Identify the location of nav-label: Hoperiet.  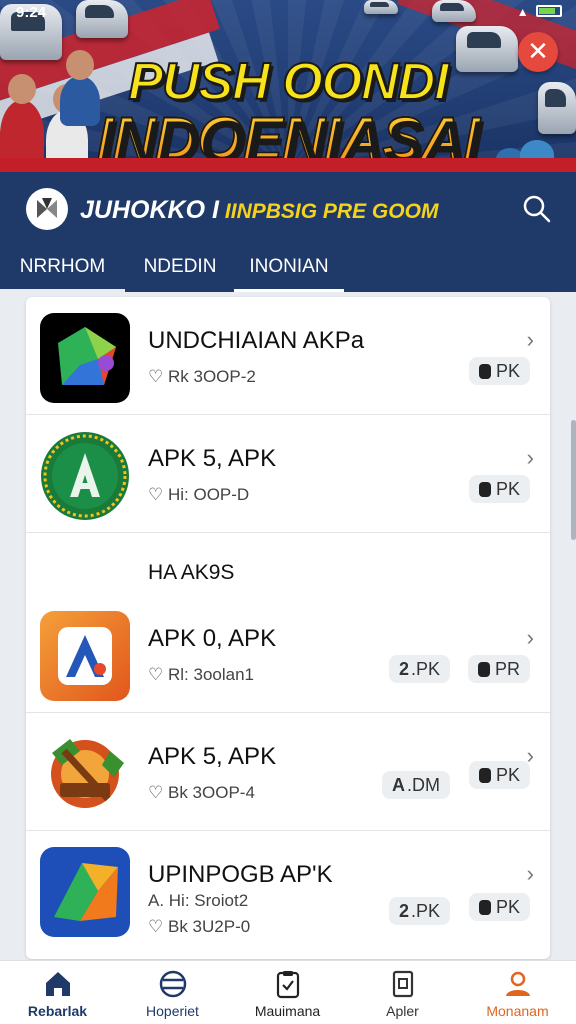
(172, 1011).